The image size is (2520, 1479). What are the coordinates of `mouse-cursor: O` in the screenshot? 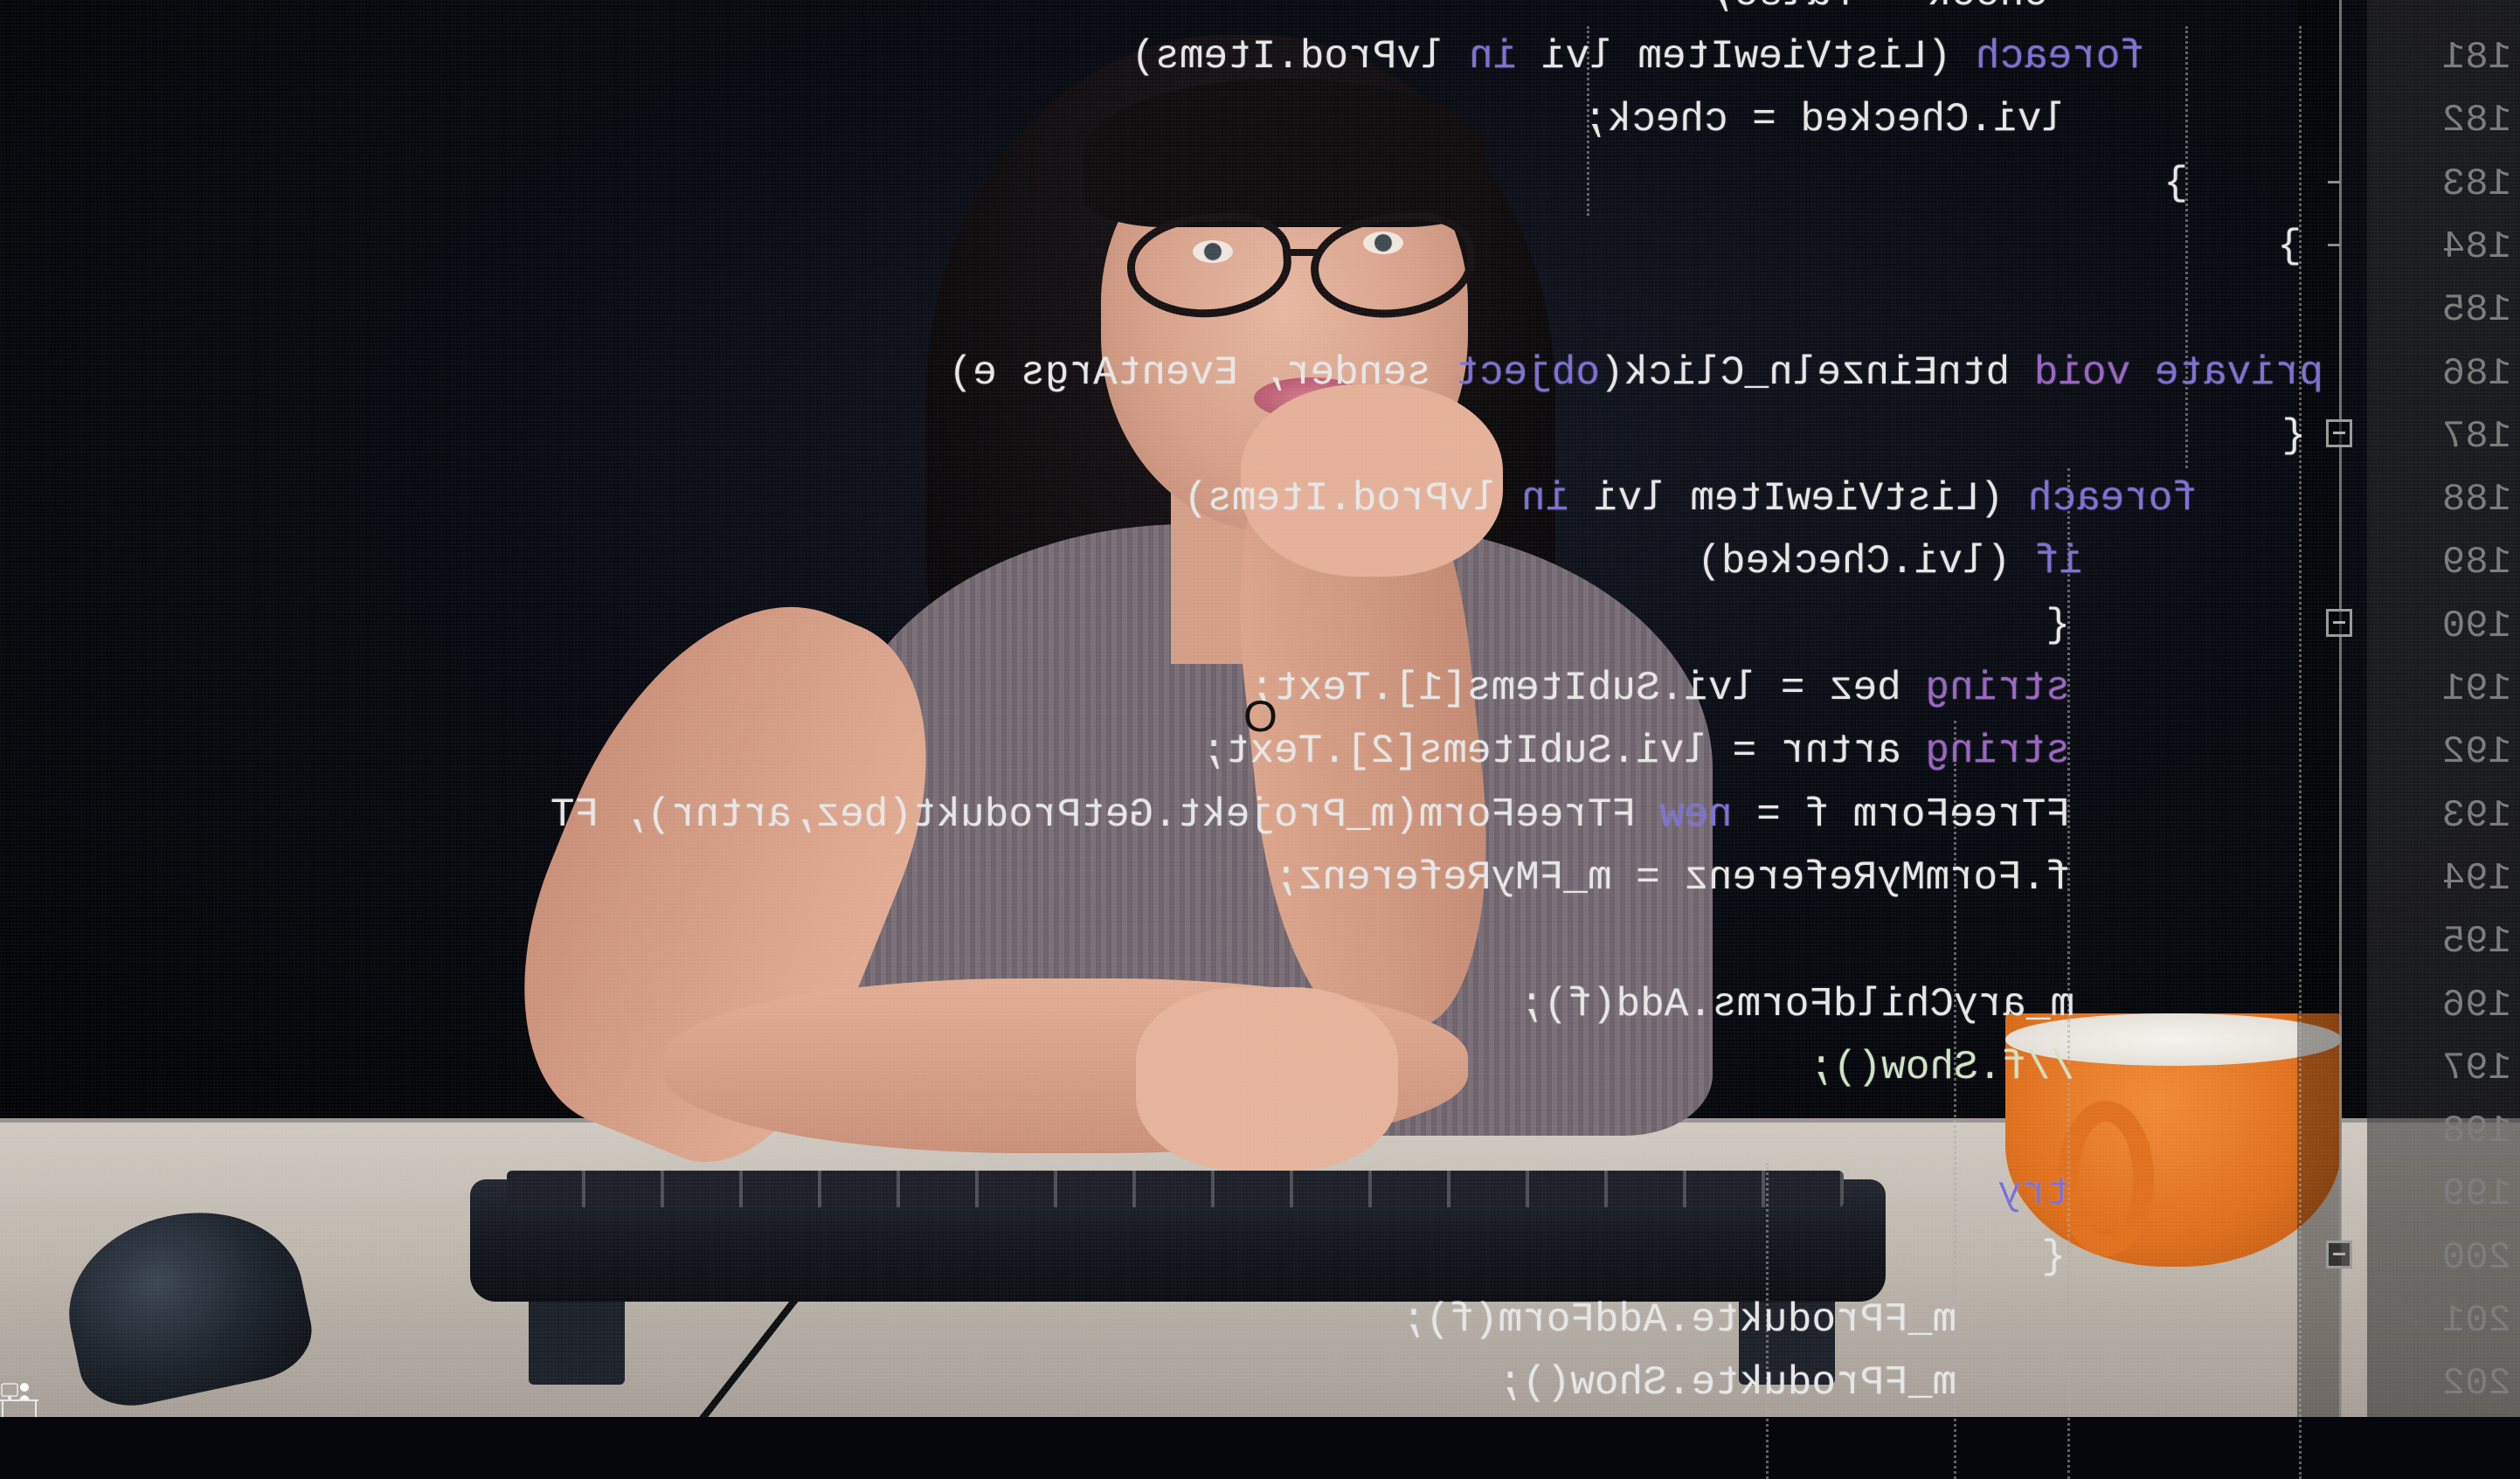 It's located at (1260, 716).